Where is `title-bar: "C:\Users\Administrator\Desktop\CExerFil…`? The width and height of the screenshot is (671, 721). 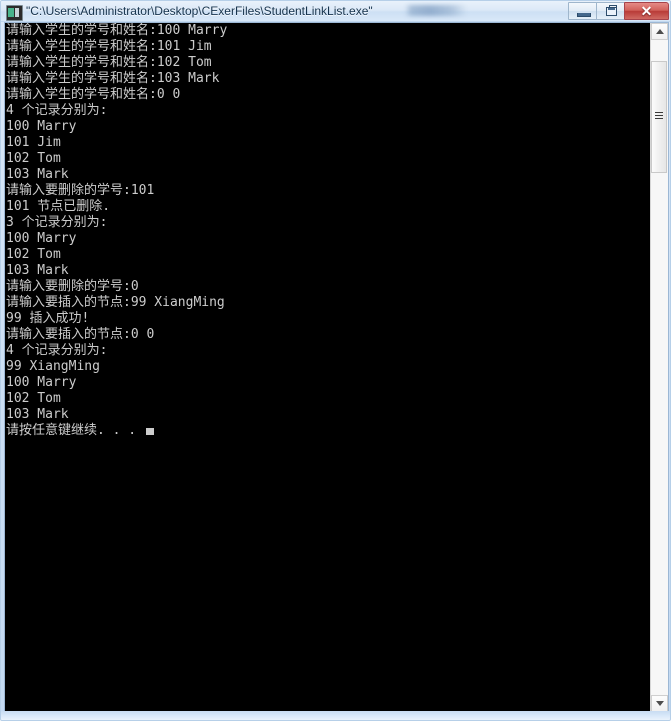 title-bar: "C:\Users\Administrator\Desktop\CExerFil… is located at coordinates (335, 11).